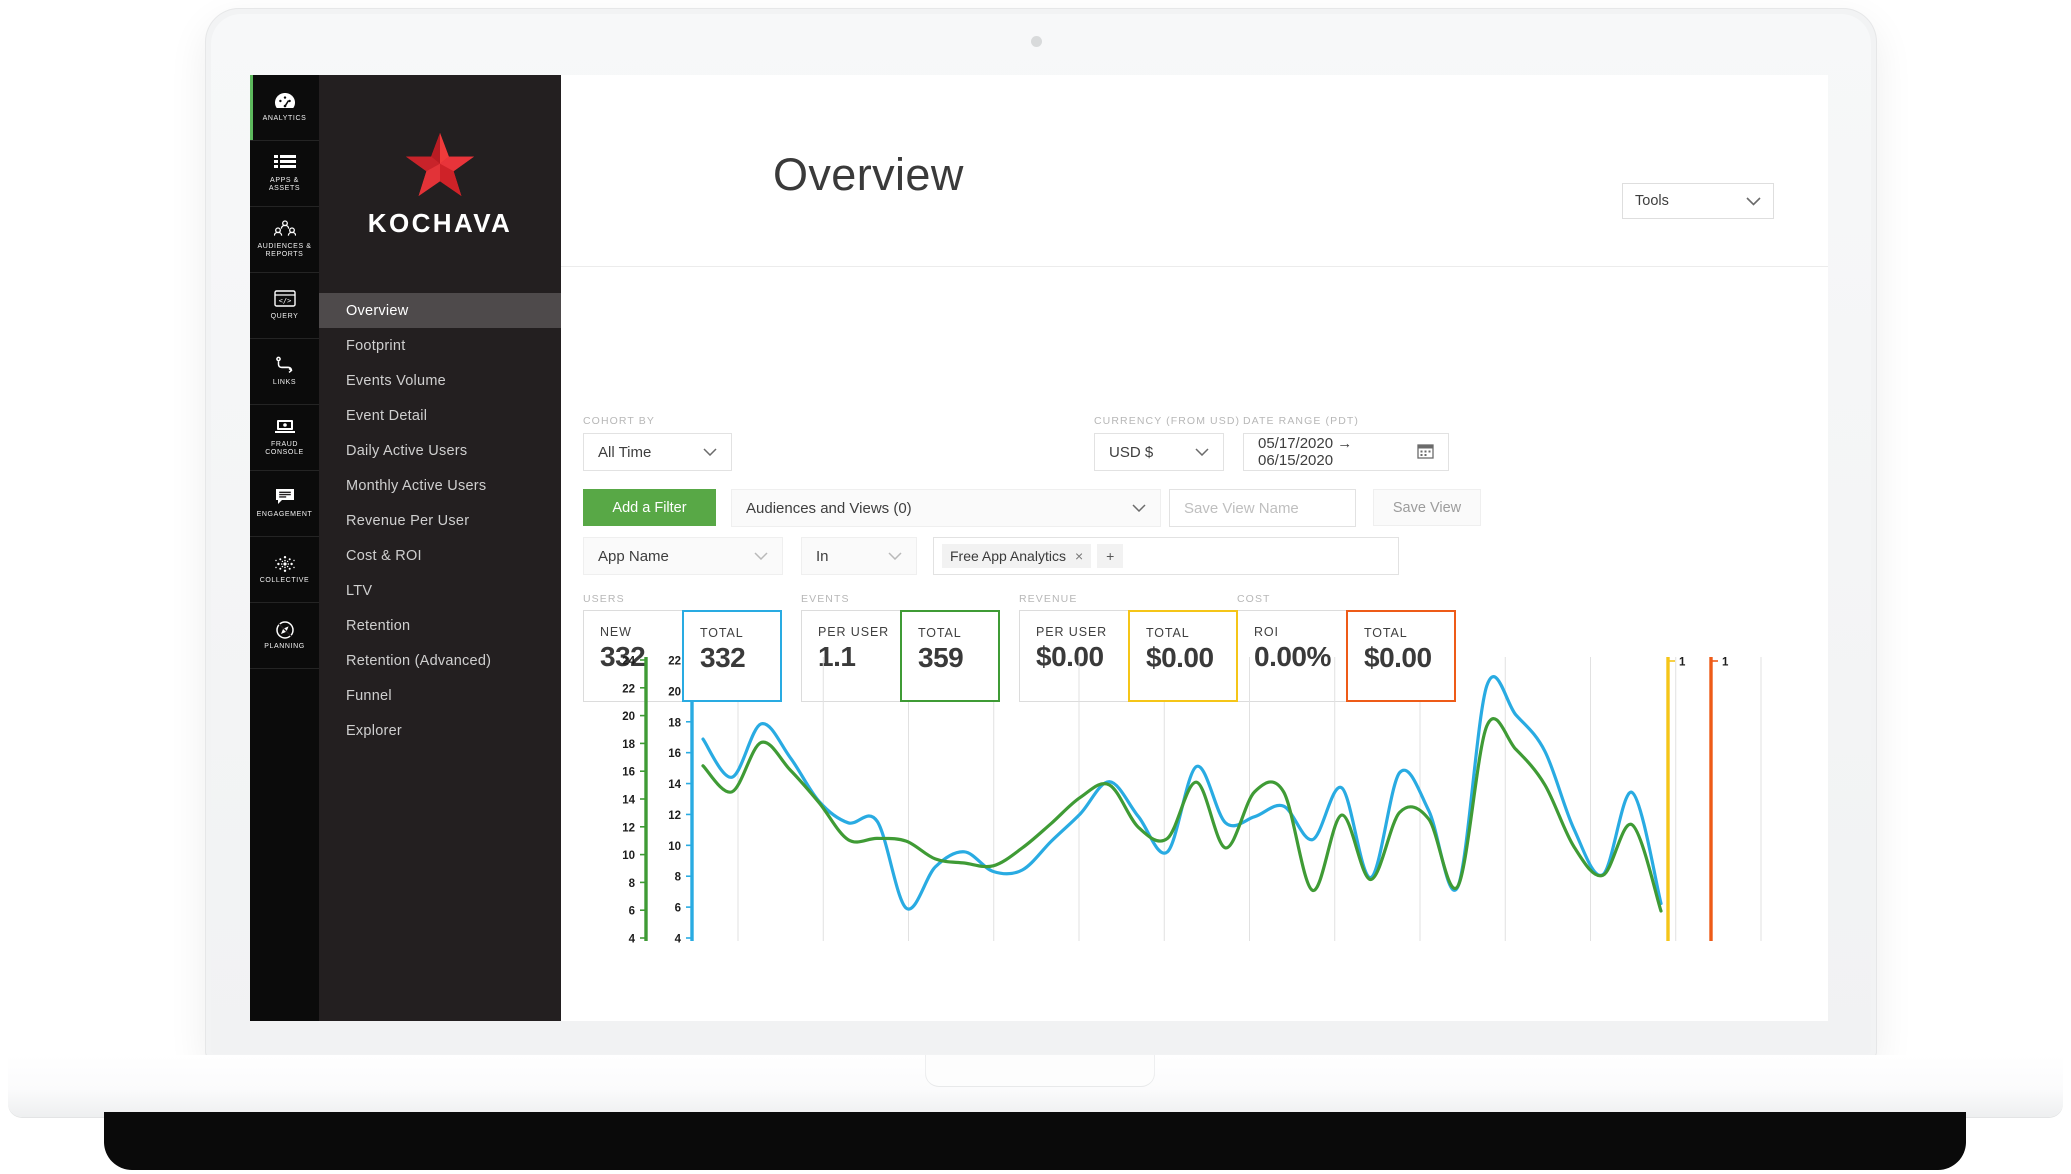  I want to click on sidebar-item-explorer: Explorer, so click(440, 730).